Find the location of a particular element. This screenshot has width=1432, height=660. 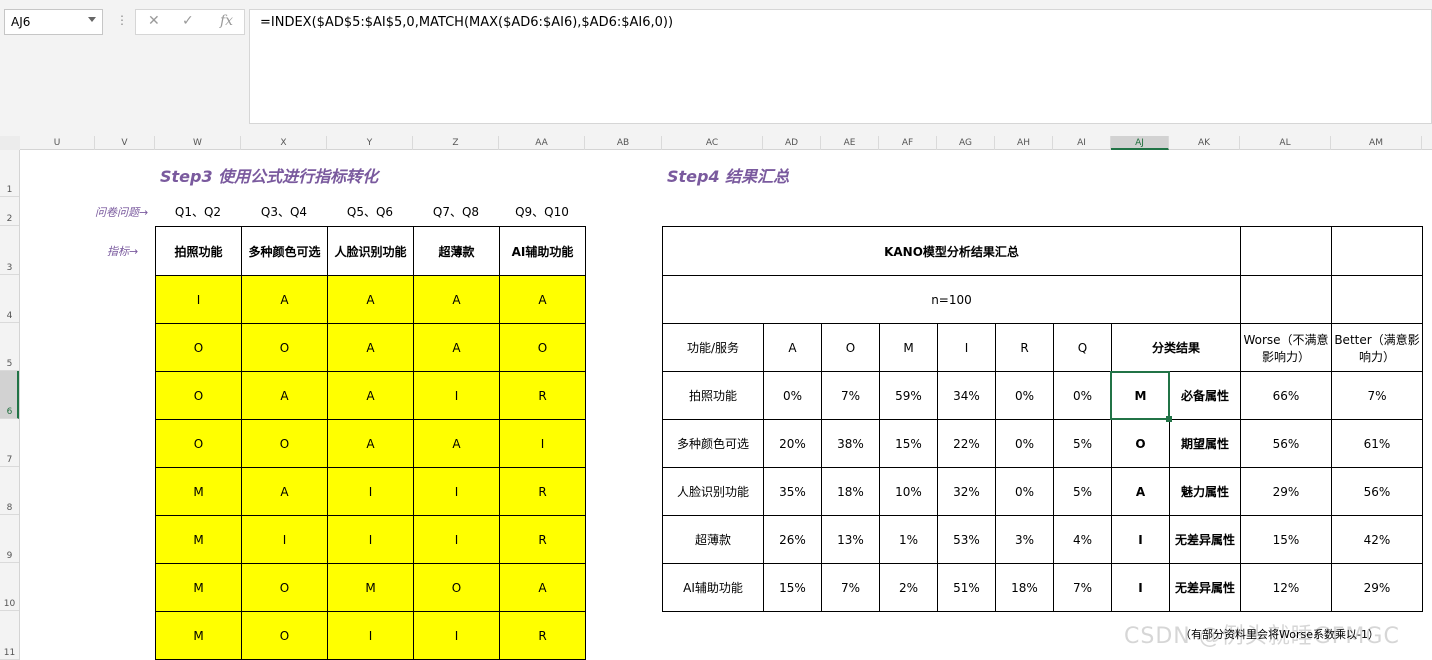

name-box: AJ6 is located at coordinates (53, 22).